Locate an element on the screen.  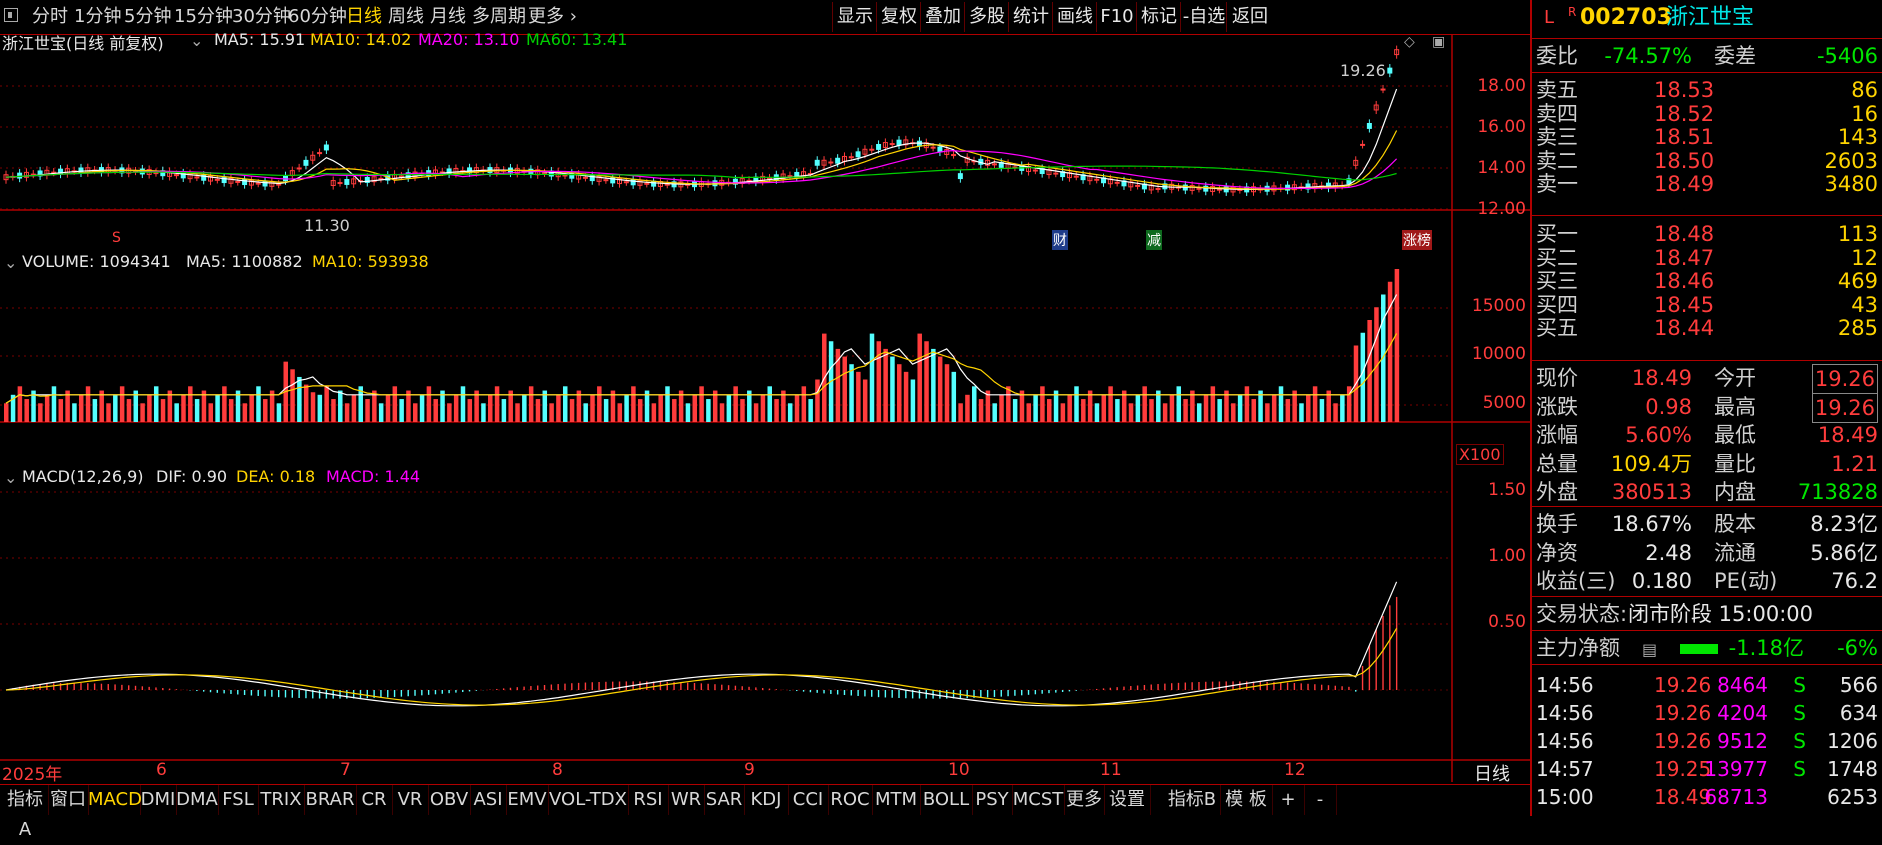
main-flow-pct: -6% is located at coordinates (1857, 648).